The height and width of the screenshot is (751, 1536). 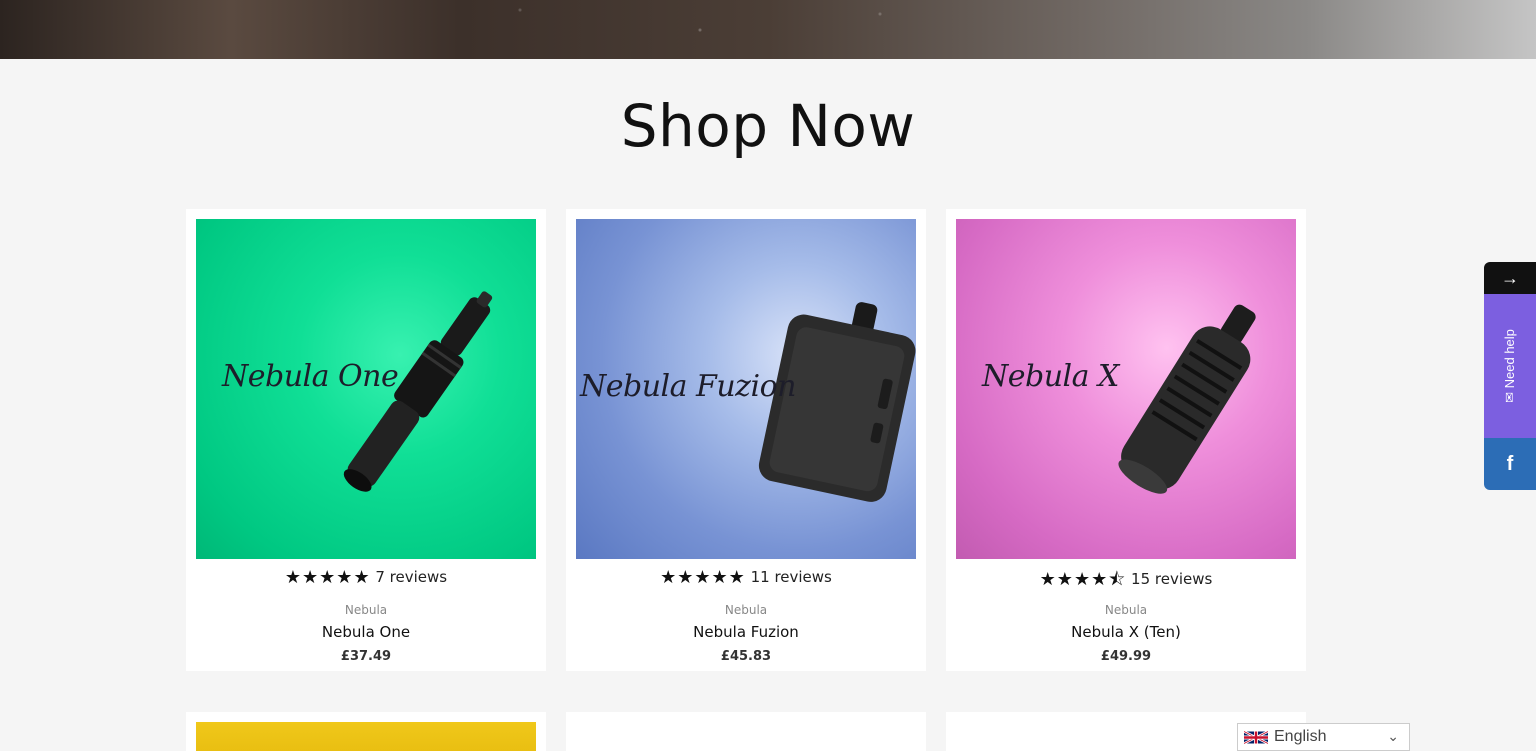 What do you see at coordinates (1510, 278) in the screenshot?
I see `collapse-arrow-icon: →` at bounding box center [1510, 278].